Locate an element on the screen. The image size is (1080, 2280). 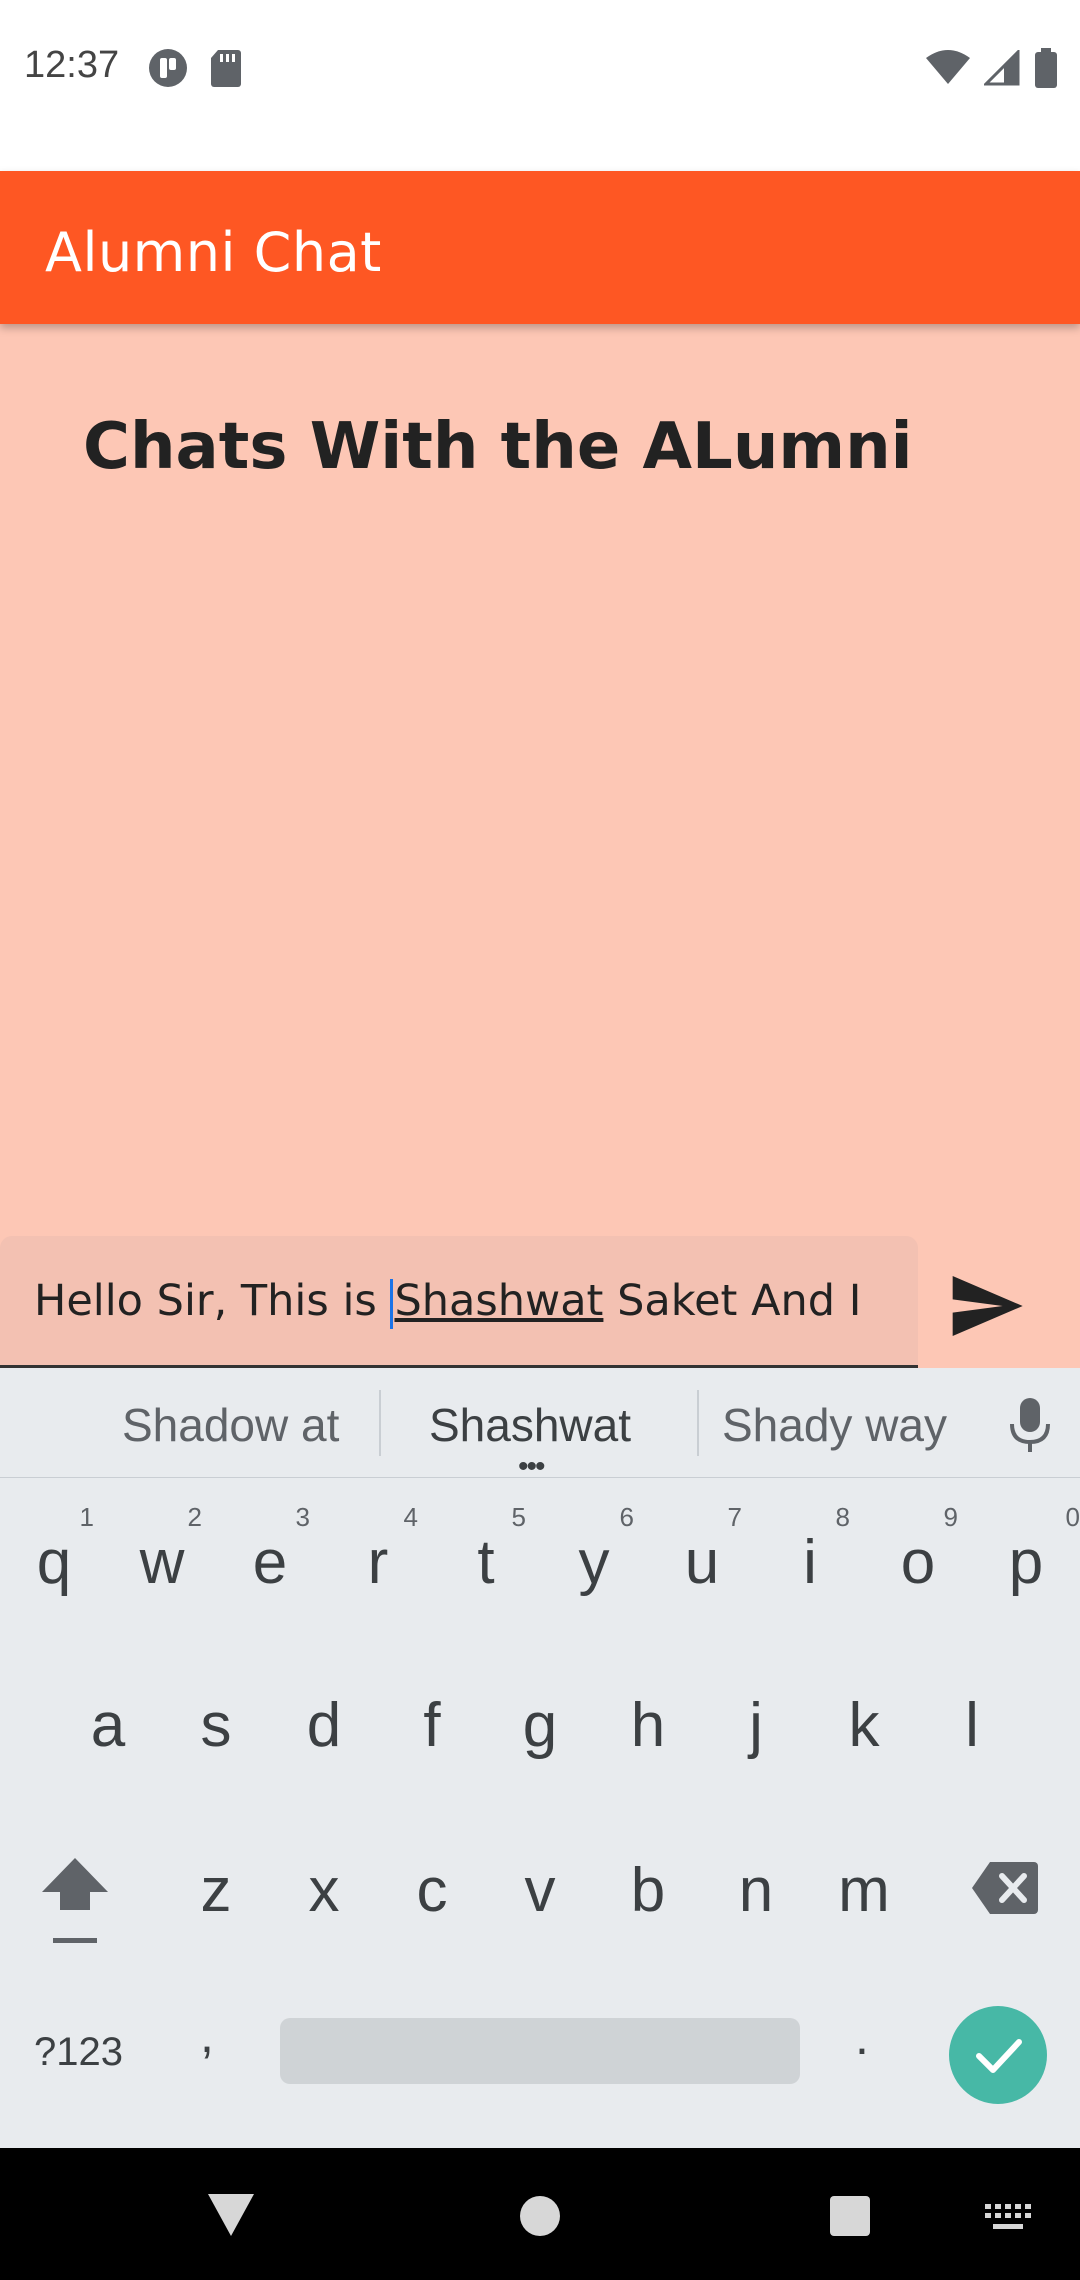
keyboard-switch-icon is located at coordinates (1008, 2221).